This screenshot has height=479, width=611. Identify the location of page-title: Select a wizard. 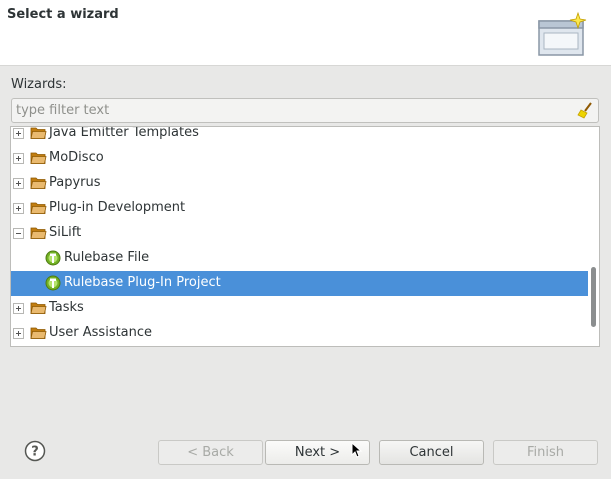
(63, 14).